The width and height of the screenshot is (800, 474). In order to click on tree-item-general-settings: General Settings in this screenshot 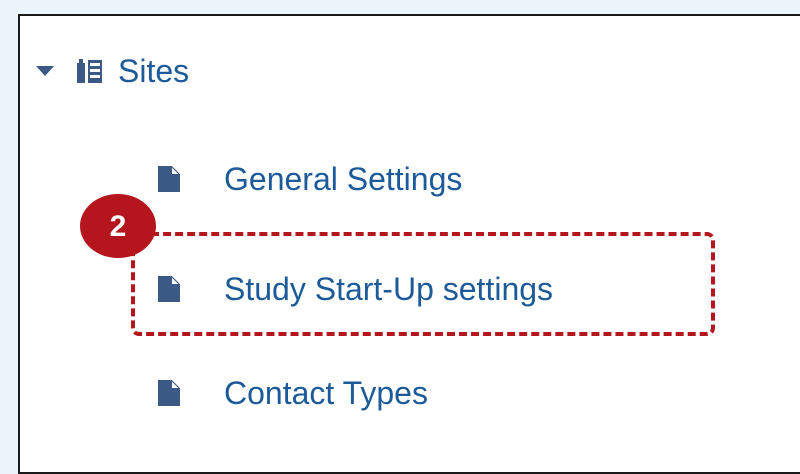, I will do `click(310, 179)`.